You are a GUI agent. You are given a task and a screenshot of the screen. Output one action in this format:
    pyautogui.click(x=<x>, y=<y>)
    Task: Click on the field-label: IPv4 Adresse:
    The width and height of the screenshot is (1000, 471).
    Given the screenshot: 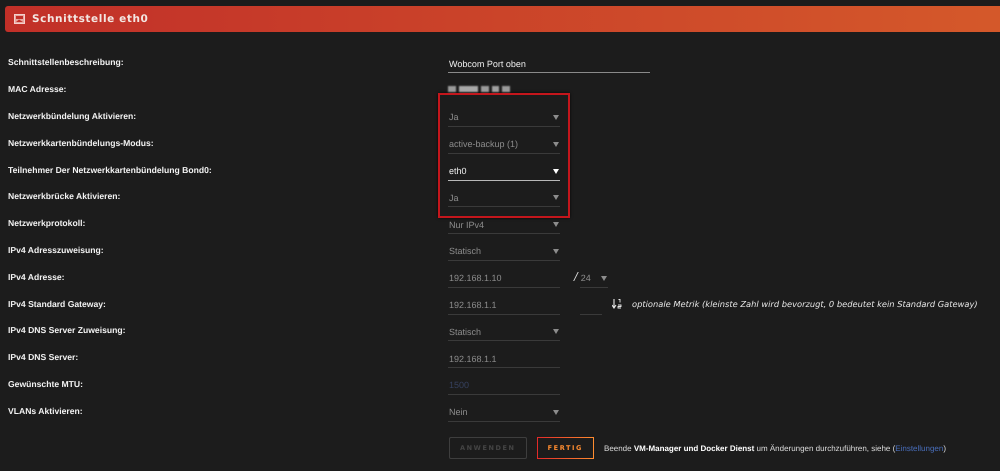 What is the action you would take?
    pyautogui.click(x=37, y=277)
    